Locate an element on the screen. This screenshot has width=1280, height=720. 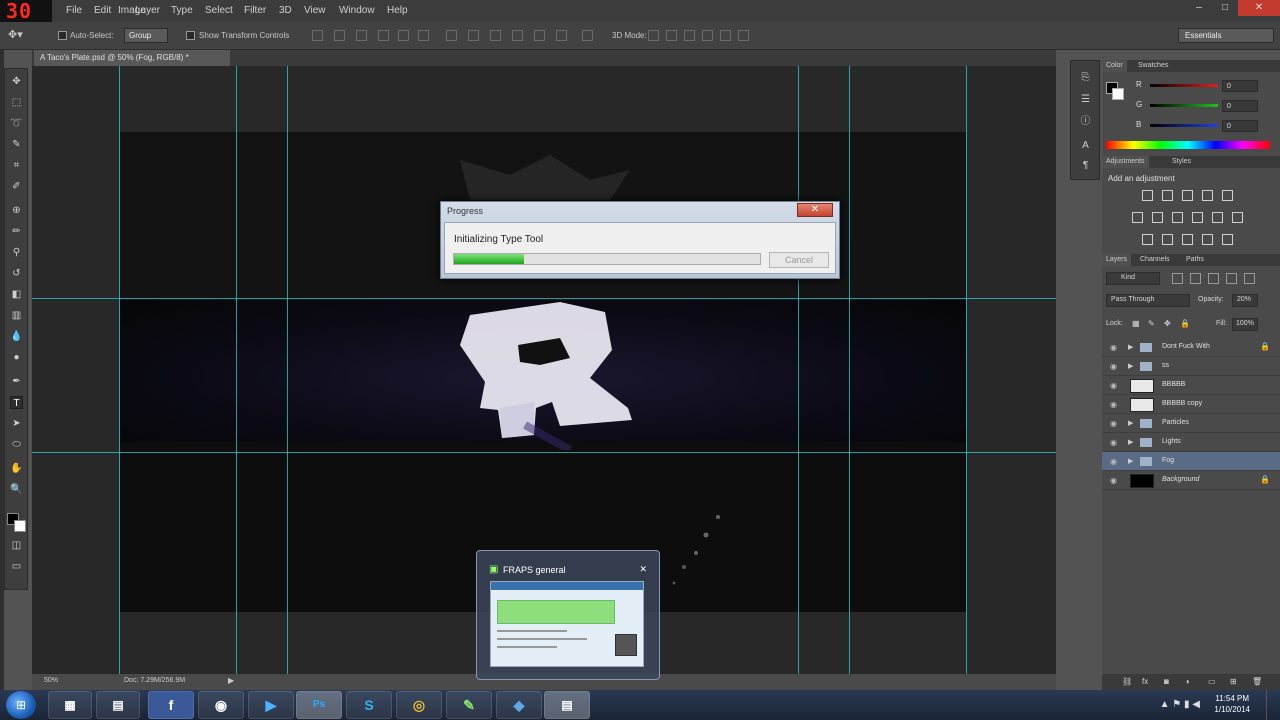
screen-mode-icon: ▭ is located at coordinates (16, 566).